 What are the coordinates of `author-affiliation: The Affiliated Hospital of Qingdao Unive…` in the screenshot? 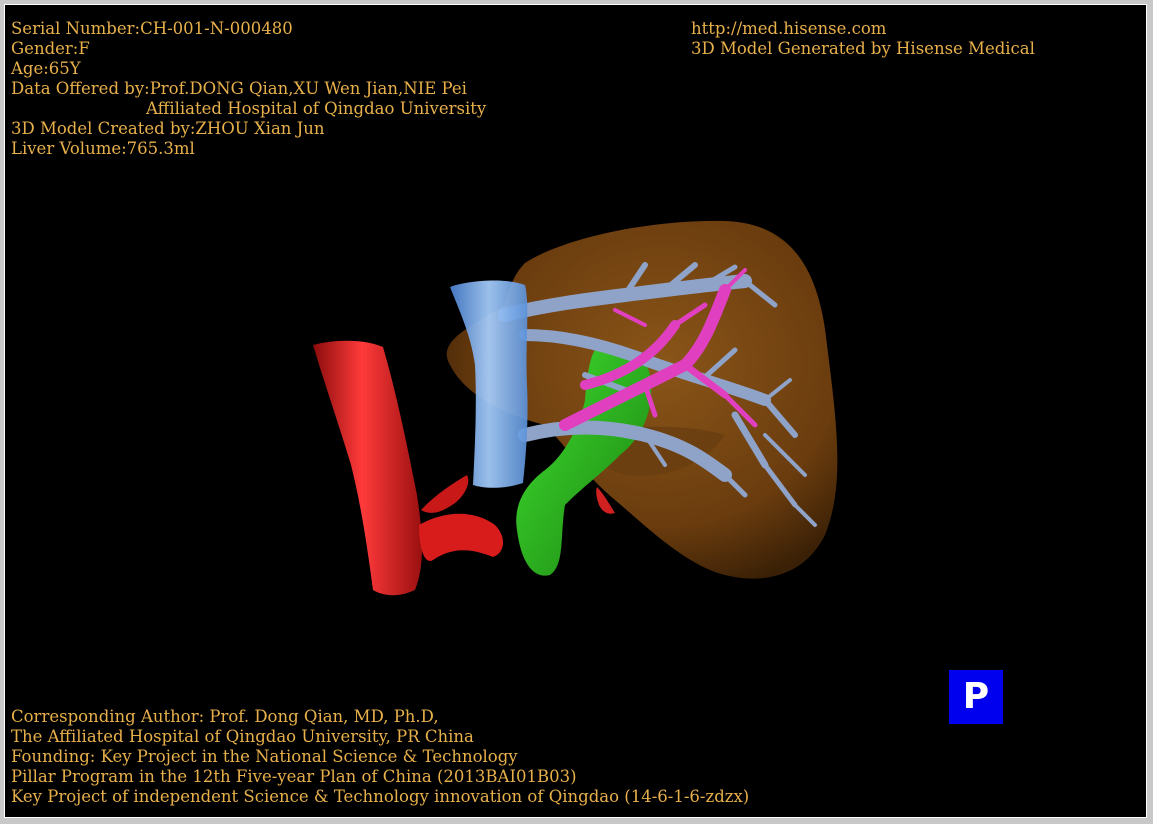 It's located at (242, 736).